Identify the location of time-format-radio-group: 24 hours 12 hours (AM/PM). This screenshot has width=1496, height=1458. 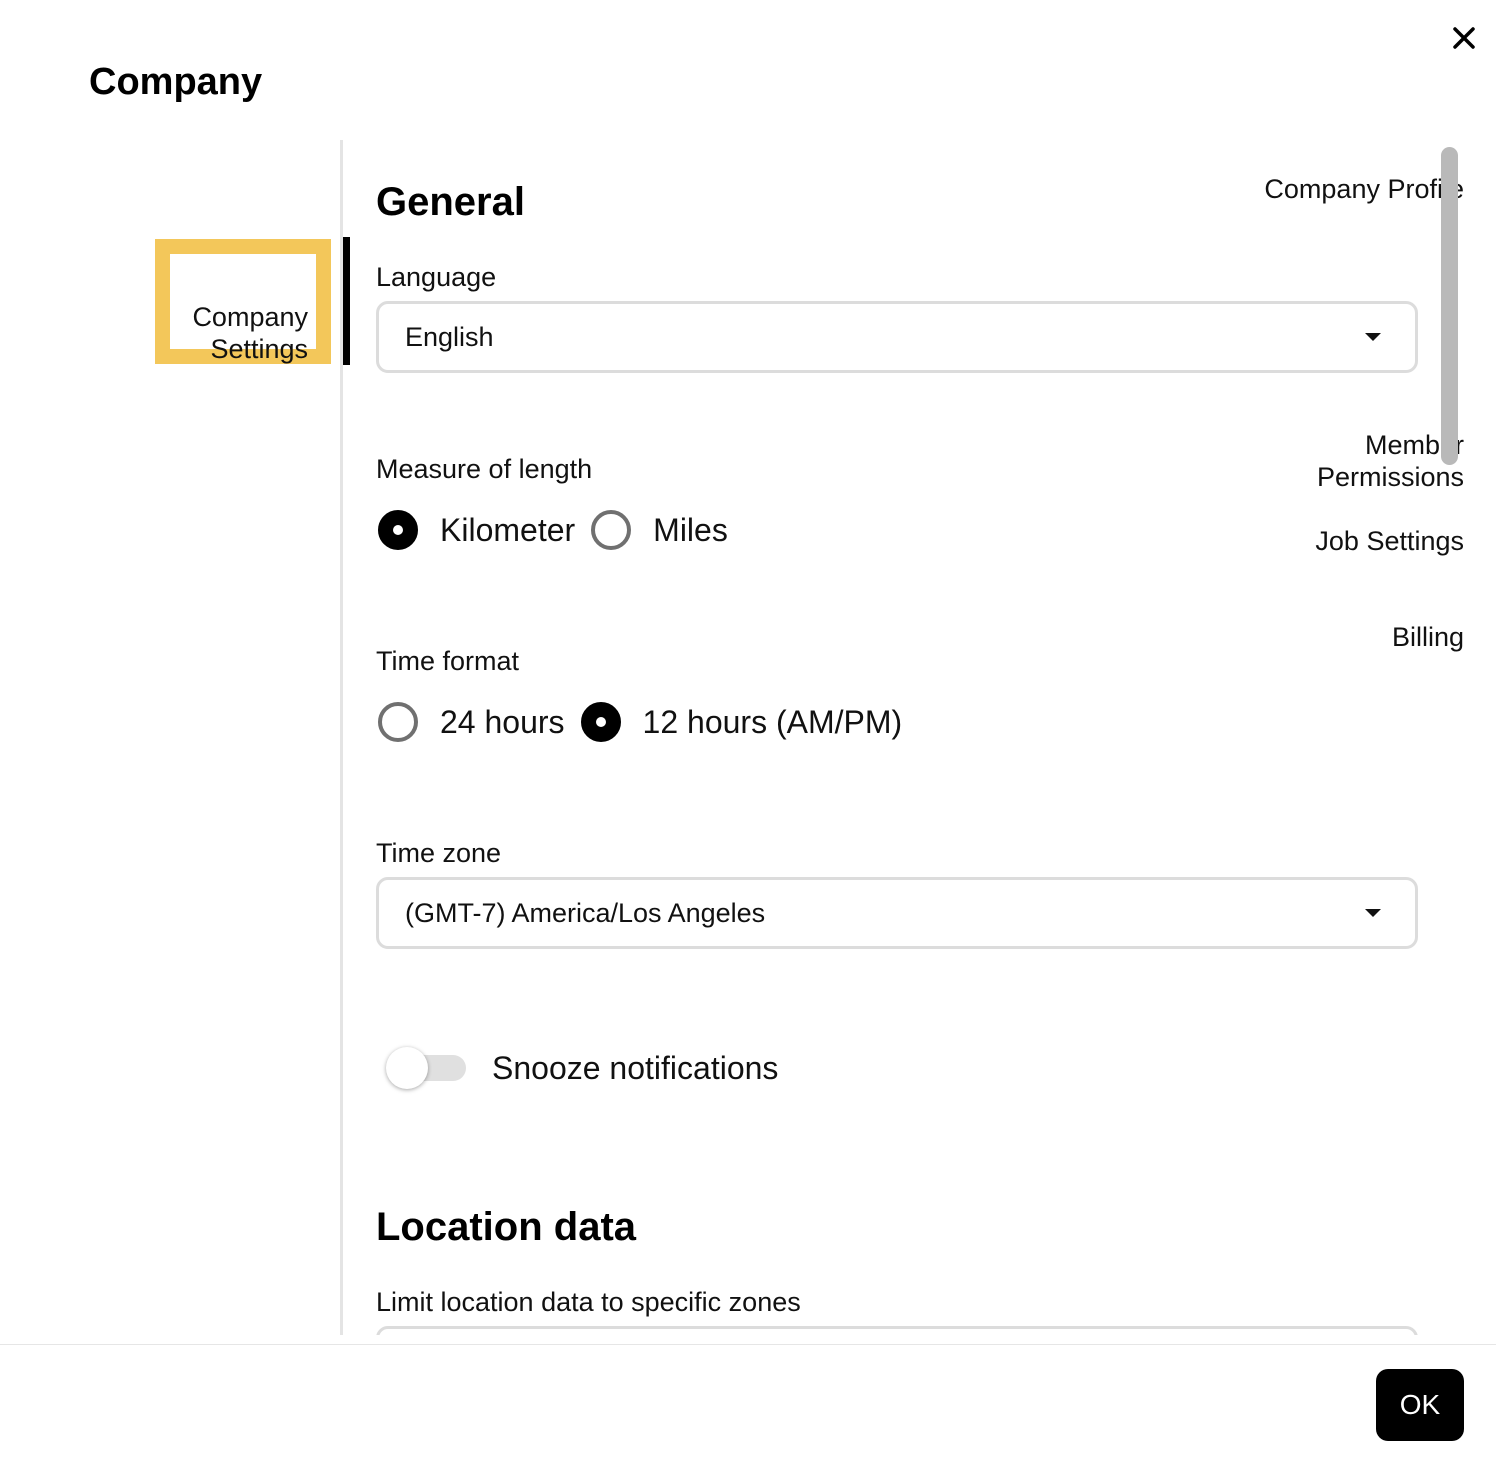
(648, 722).